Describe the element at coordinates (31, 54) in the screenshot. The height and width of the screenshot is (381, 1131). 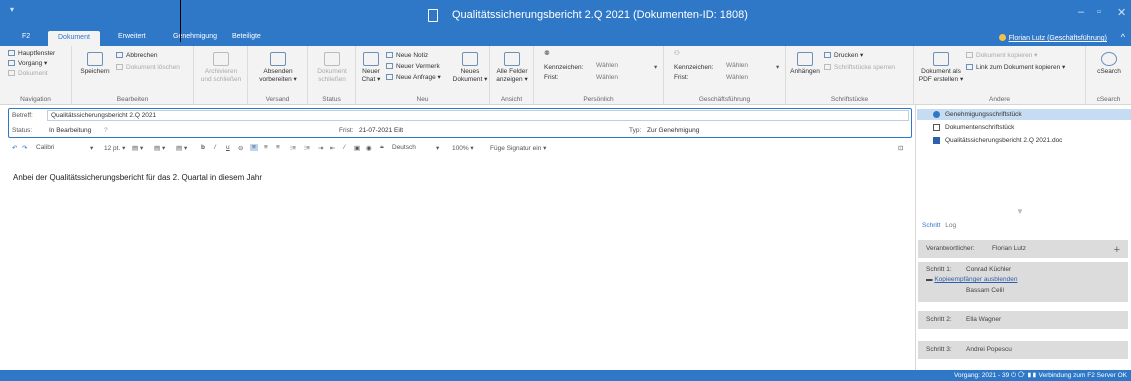
I see `hauptfenster-button: Hauptfenster` at that location.